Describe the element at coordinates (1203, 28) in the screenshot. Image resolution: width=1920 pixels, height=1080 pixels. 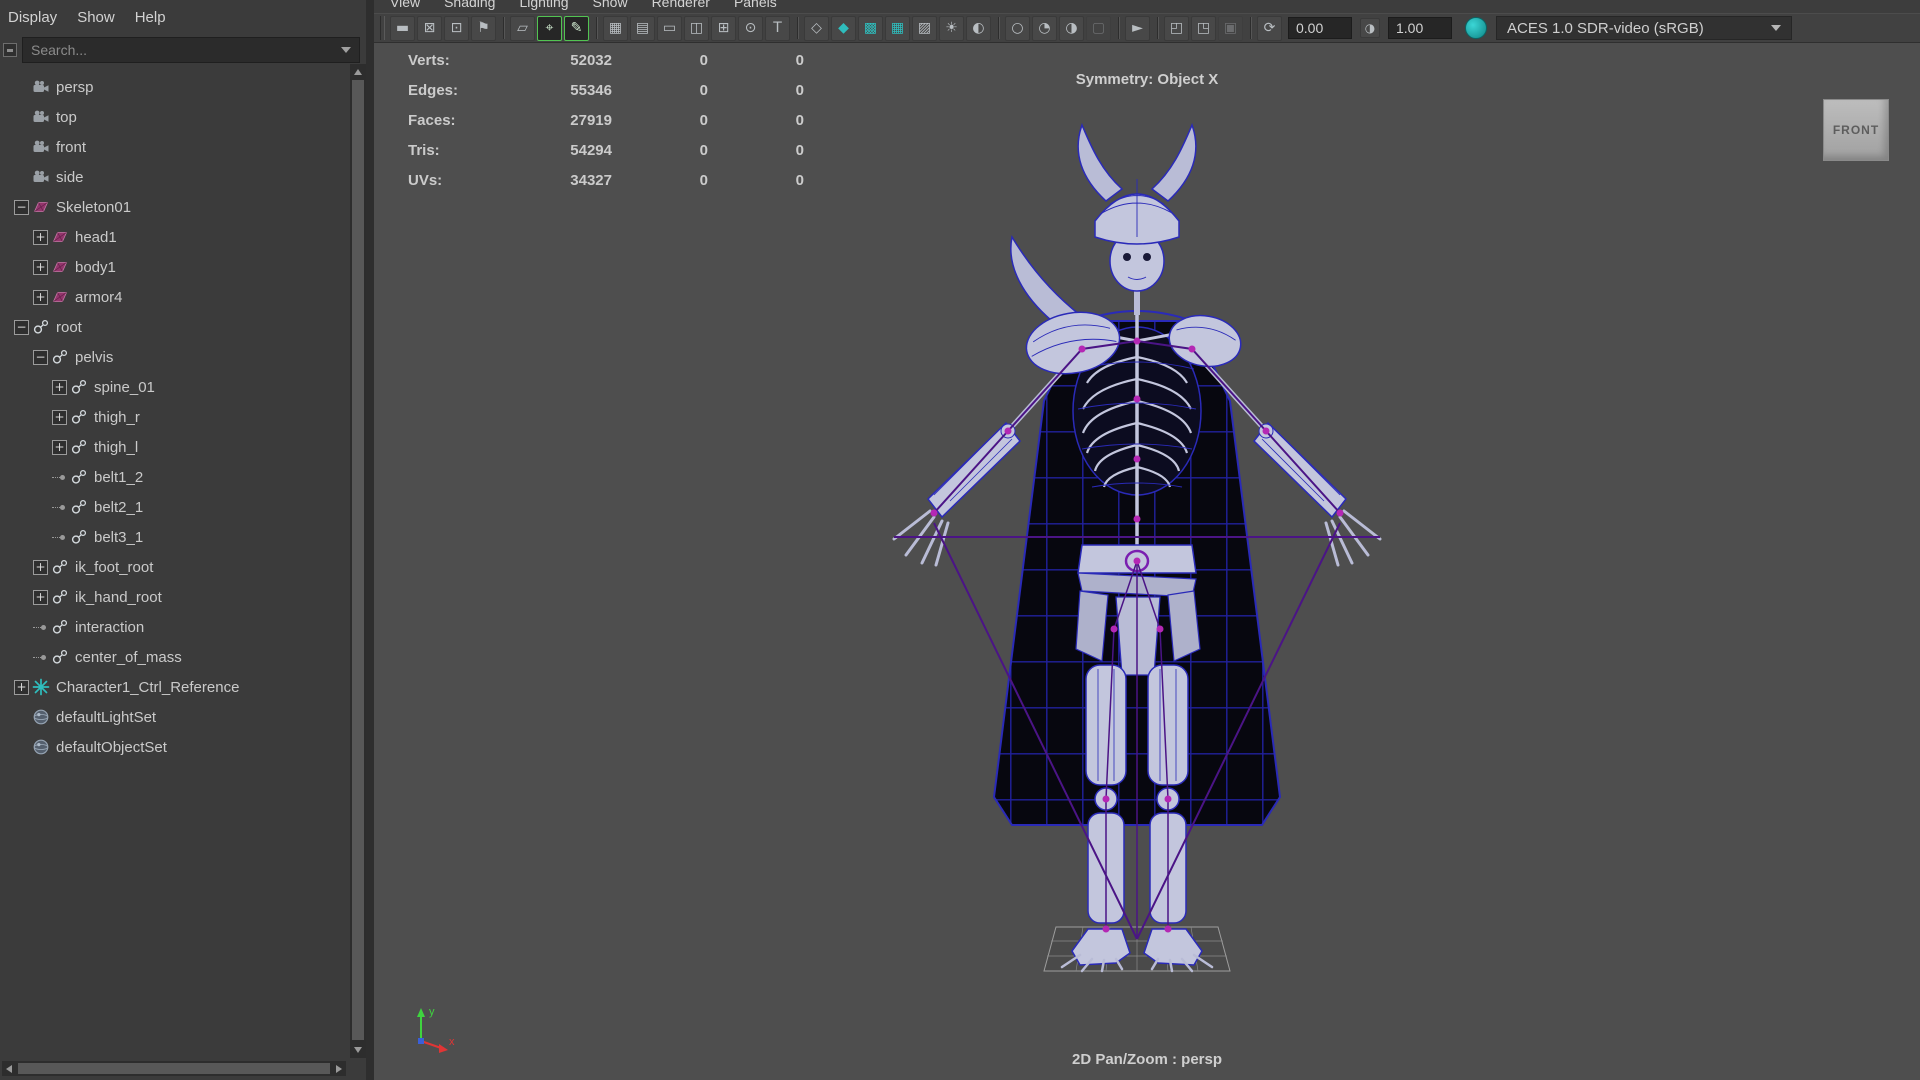
I see `toolbar-tear-off: ◳` at that location.